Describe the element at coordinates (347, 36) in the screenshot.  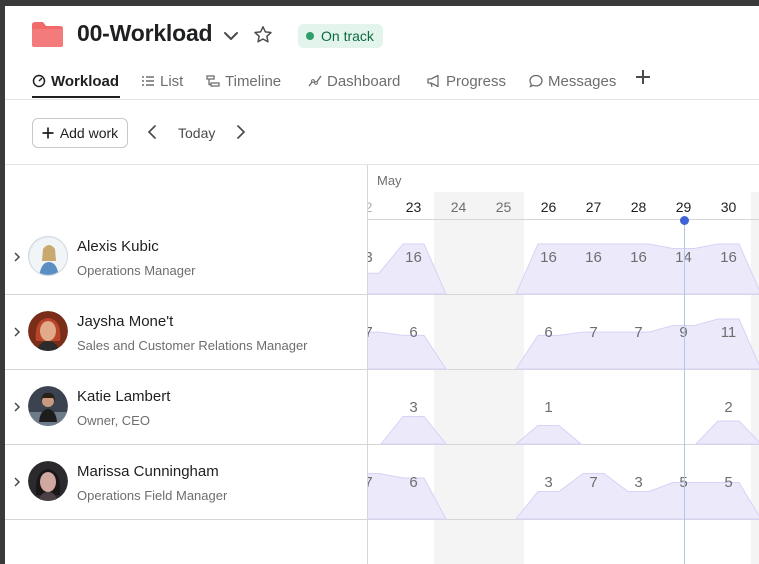
I see `status-label: On track` at that location.